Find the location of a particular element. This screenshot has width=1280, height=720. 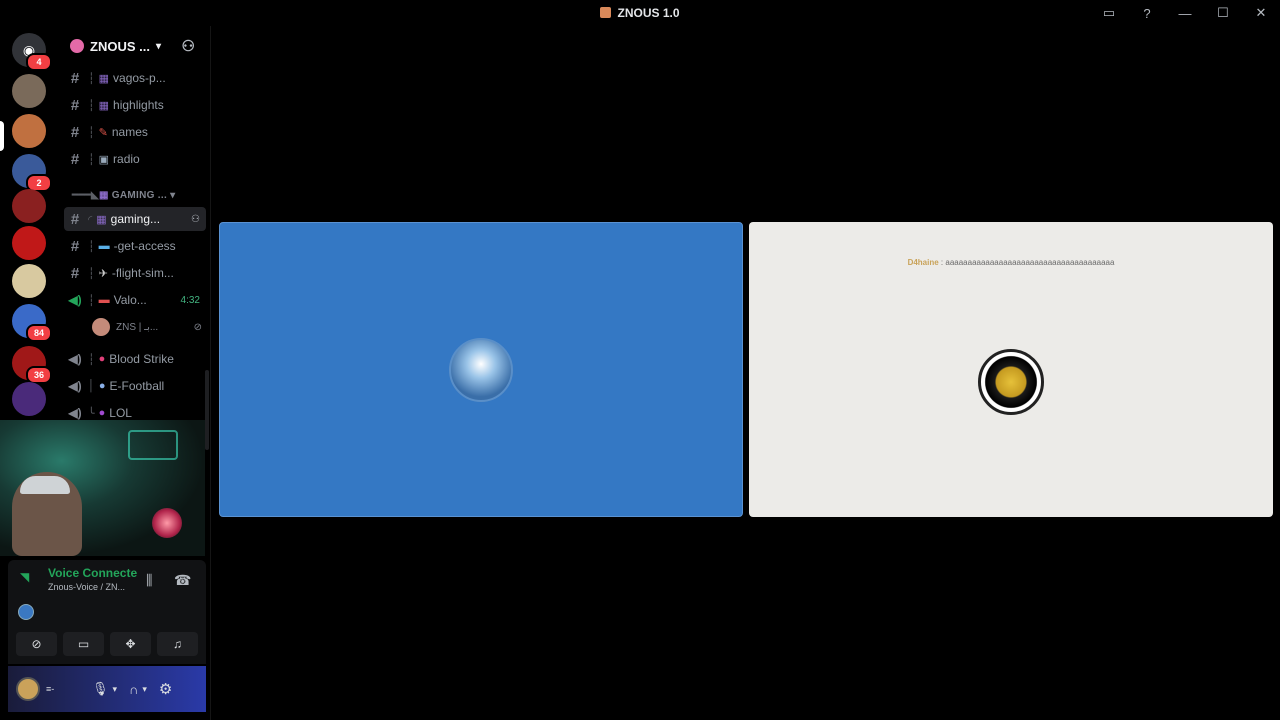

camera-off-button: ⊘ is located at coordinates (36, 644).